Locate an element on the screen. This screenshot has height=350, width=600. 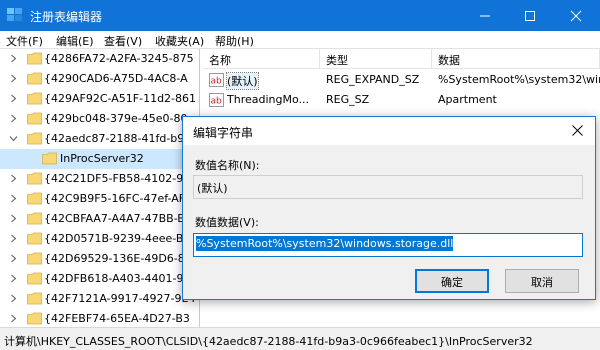
tree-item: {42C9B9F5-16FC-47ef-AF2 is located at coordinates (99, 199).